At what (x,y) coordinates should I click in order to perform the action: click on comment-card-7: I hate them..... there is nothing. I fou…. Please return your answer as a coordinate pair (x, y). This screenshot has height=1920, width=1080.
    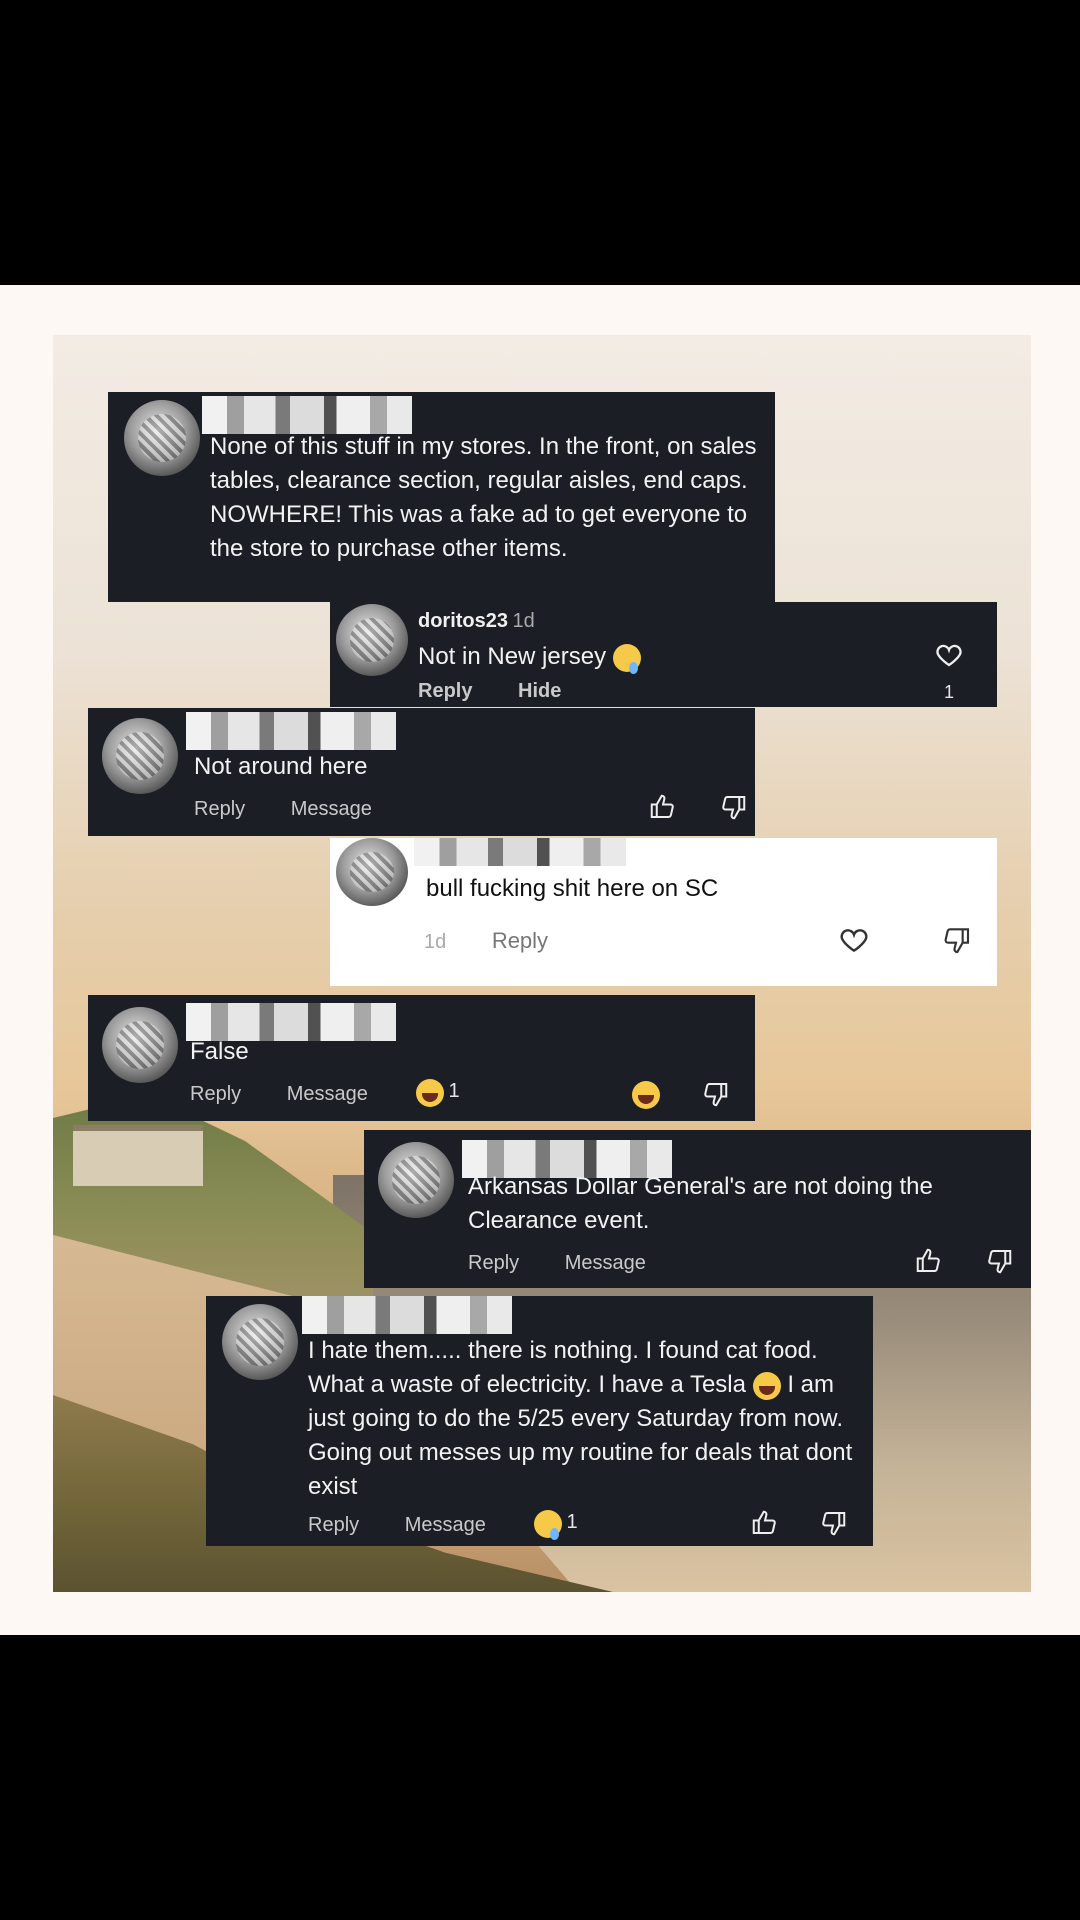
    Looking at the image, I should click on (539, 1421).